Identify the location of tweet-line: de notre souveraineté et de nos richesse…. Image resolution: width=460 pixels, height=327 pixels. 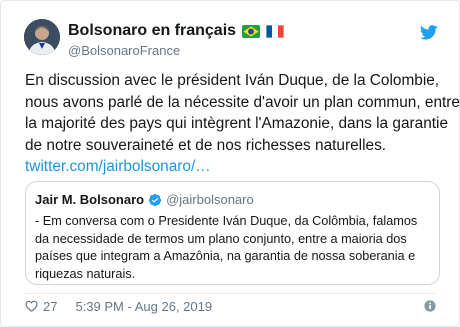
(206, 145).